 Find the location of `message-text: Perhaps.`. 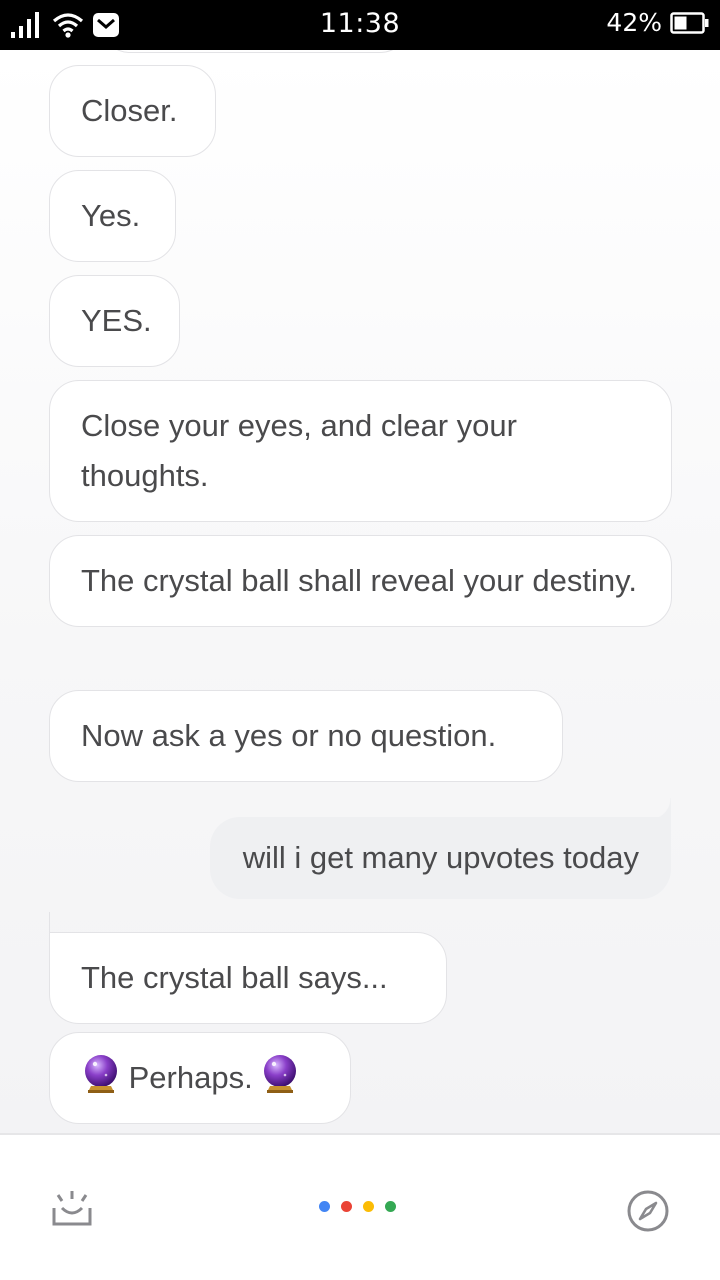

message-text: Perhaps. is located at coordinates (190, 1077).